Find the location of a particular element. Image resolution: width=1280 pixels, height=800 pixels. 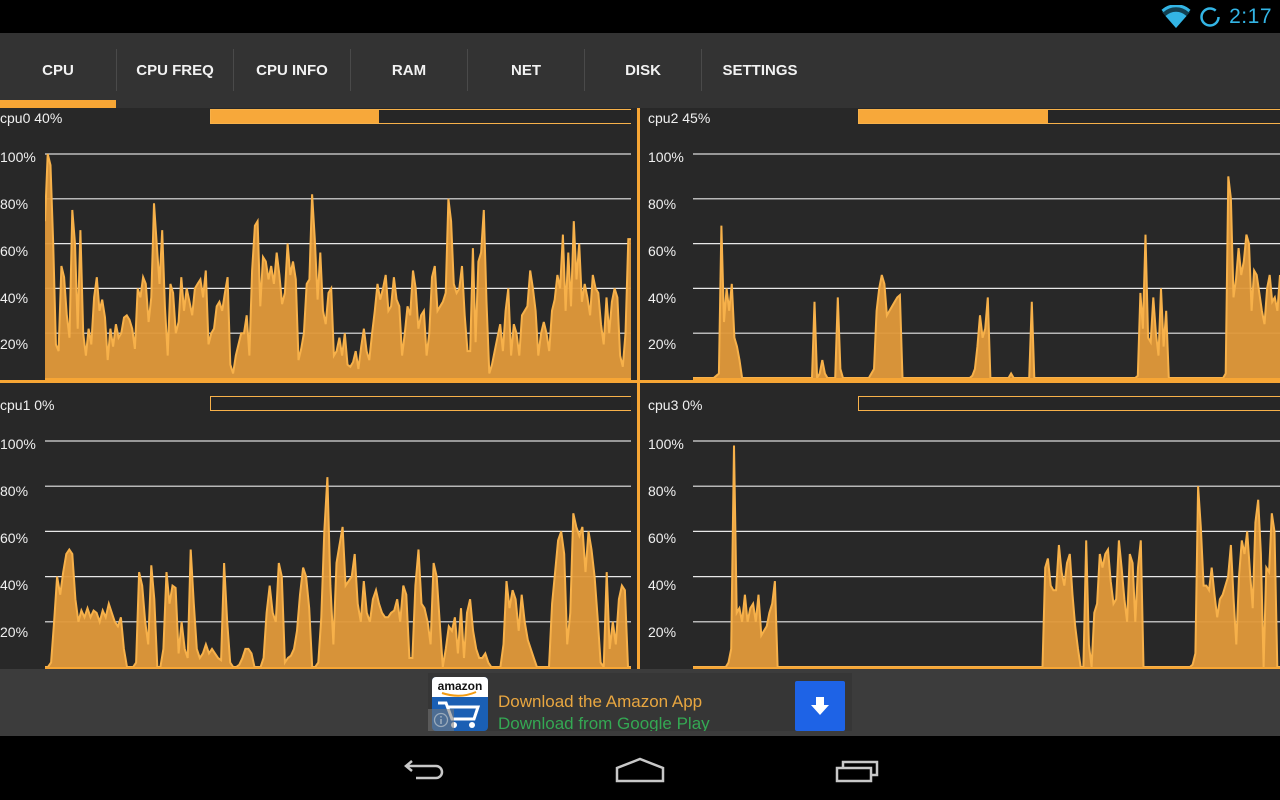

ad-info-icon is located at coordinates (441, 720).